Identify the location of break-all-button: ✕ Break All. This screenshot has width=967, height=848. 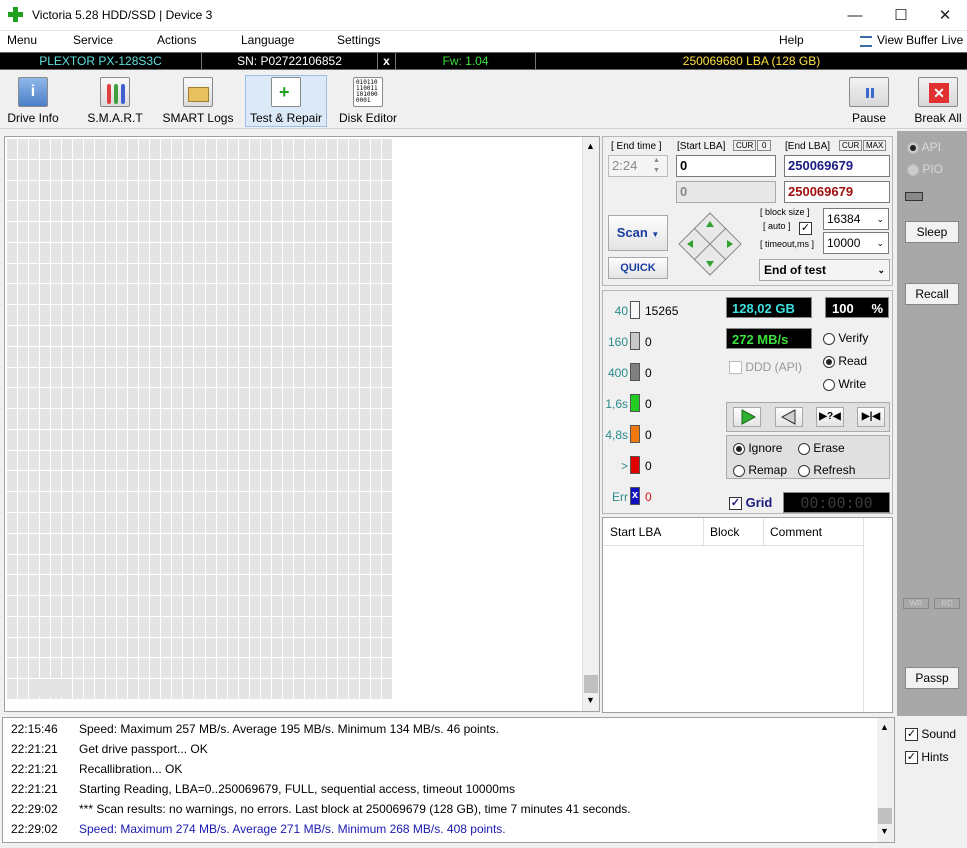
(938, 101).